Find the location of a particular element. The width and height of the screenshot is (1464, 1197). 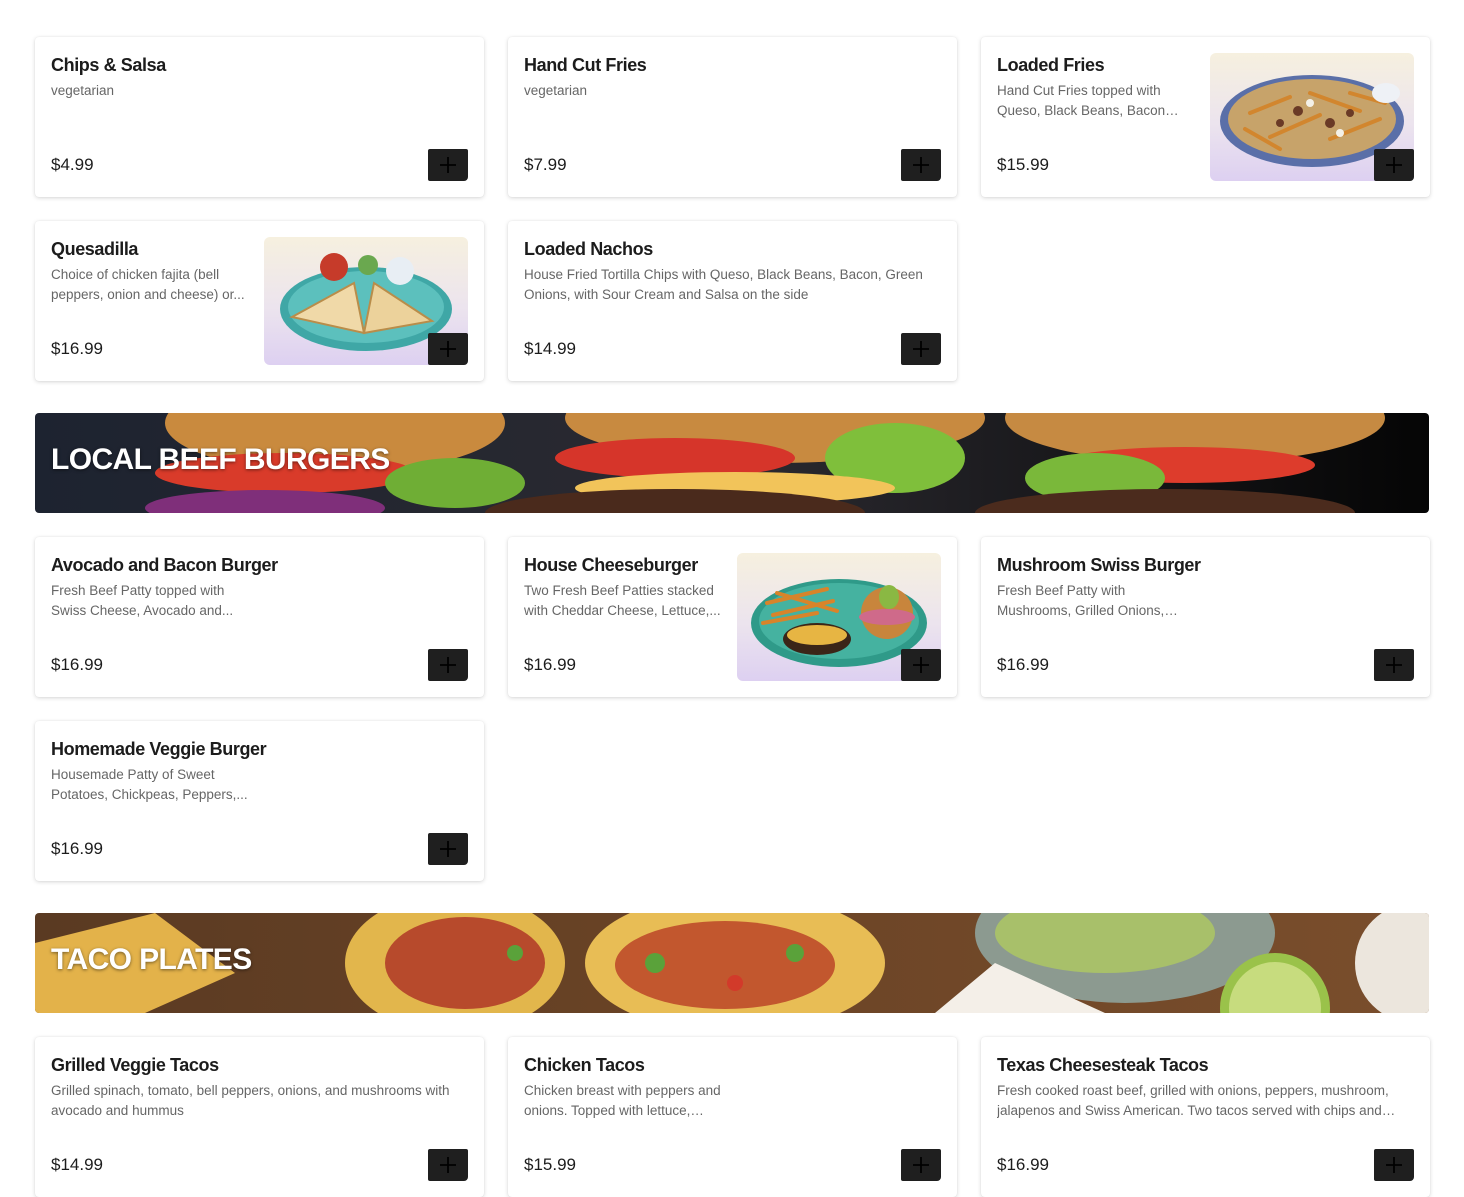

item-name: Loaded Fries is located at coordinates (1051, 65).